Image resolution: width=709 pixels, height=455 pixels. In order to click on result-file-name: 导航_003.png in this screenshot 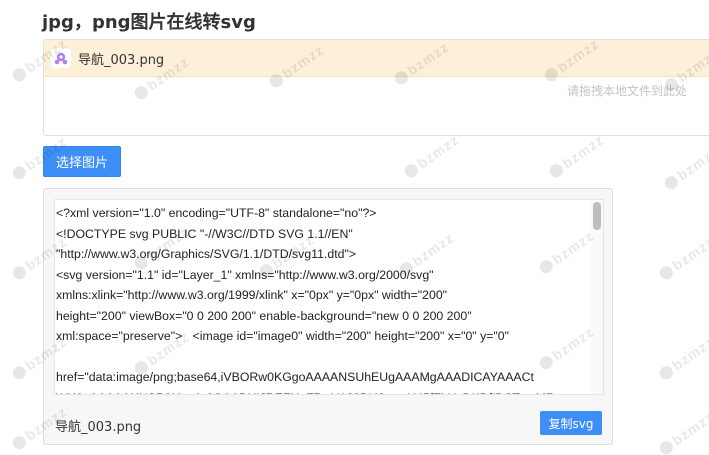, I will do `click(98, 427)`.